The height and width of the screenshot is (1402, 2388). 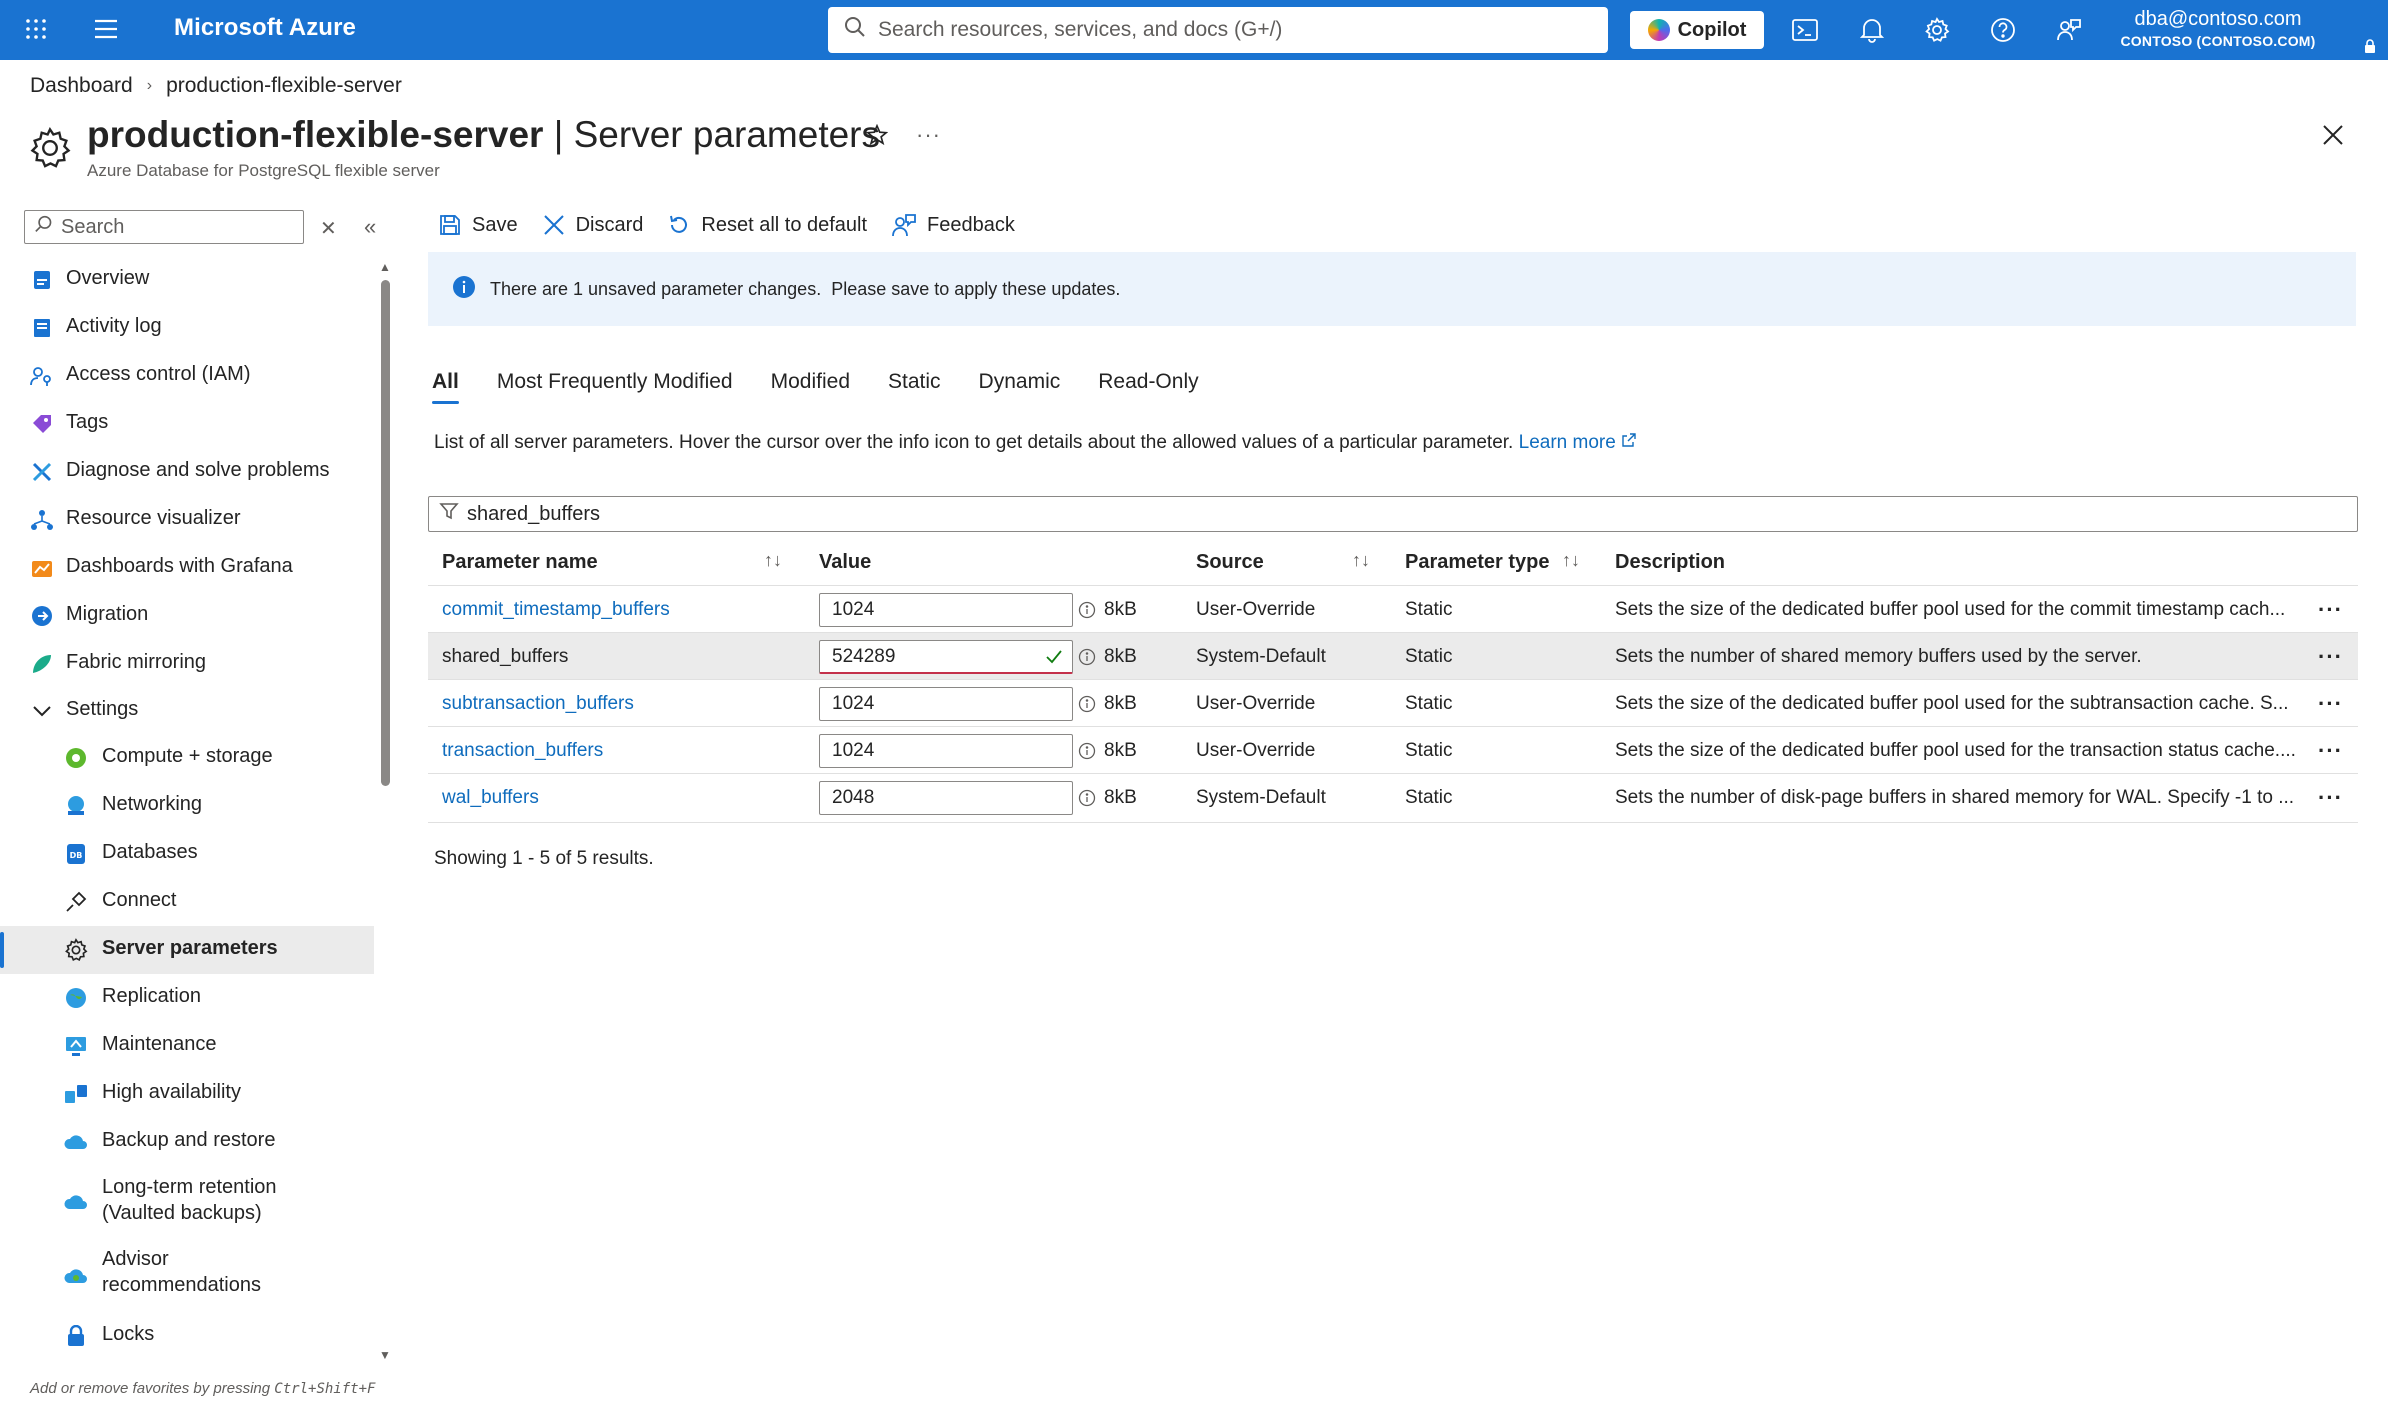 I want to click on nav-item-databases: DB Databases, so click(x=187, y=854).